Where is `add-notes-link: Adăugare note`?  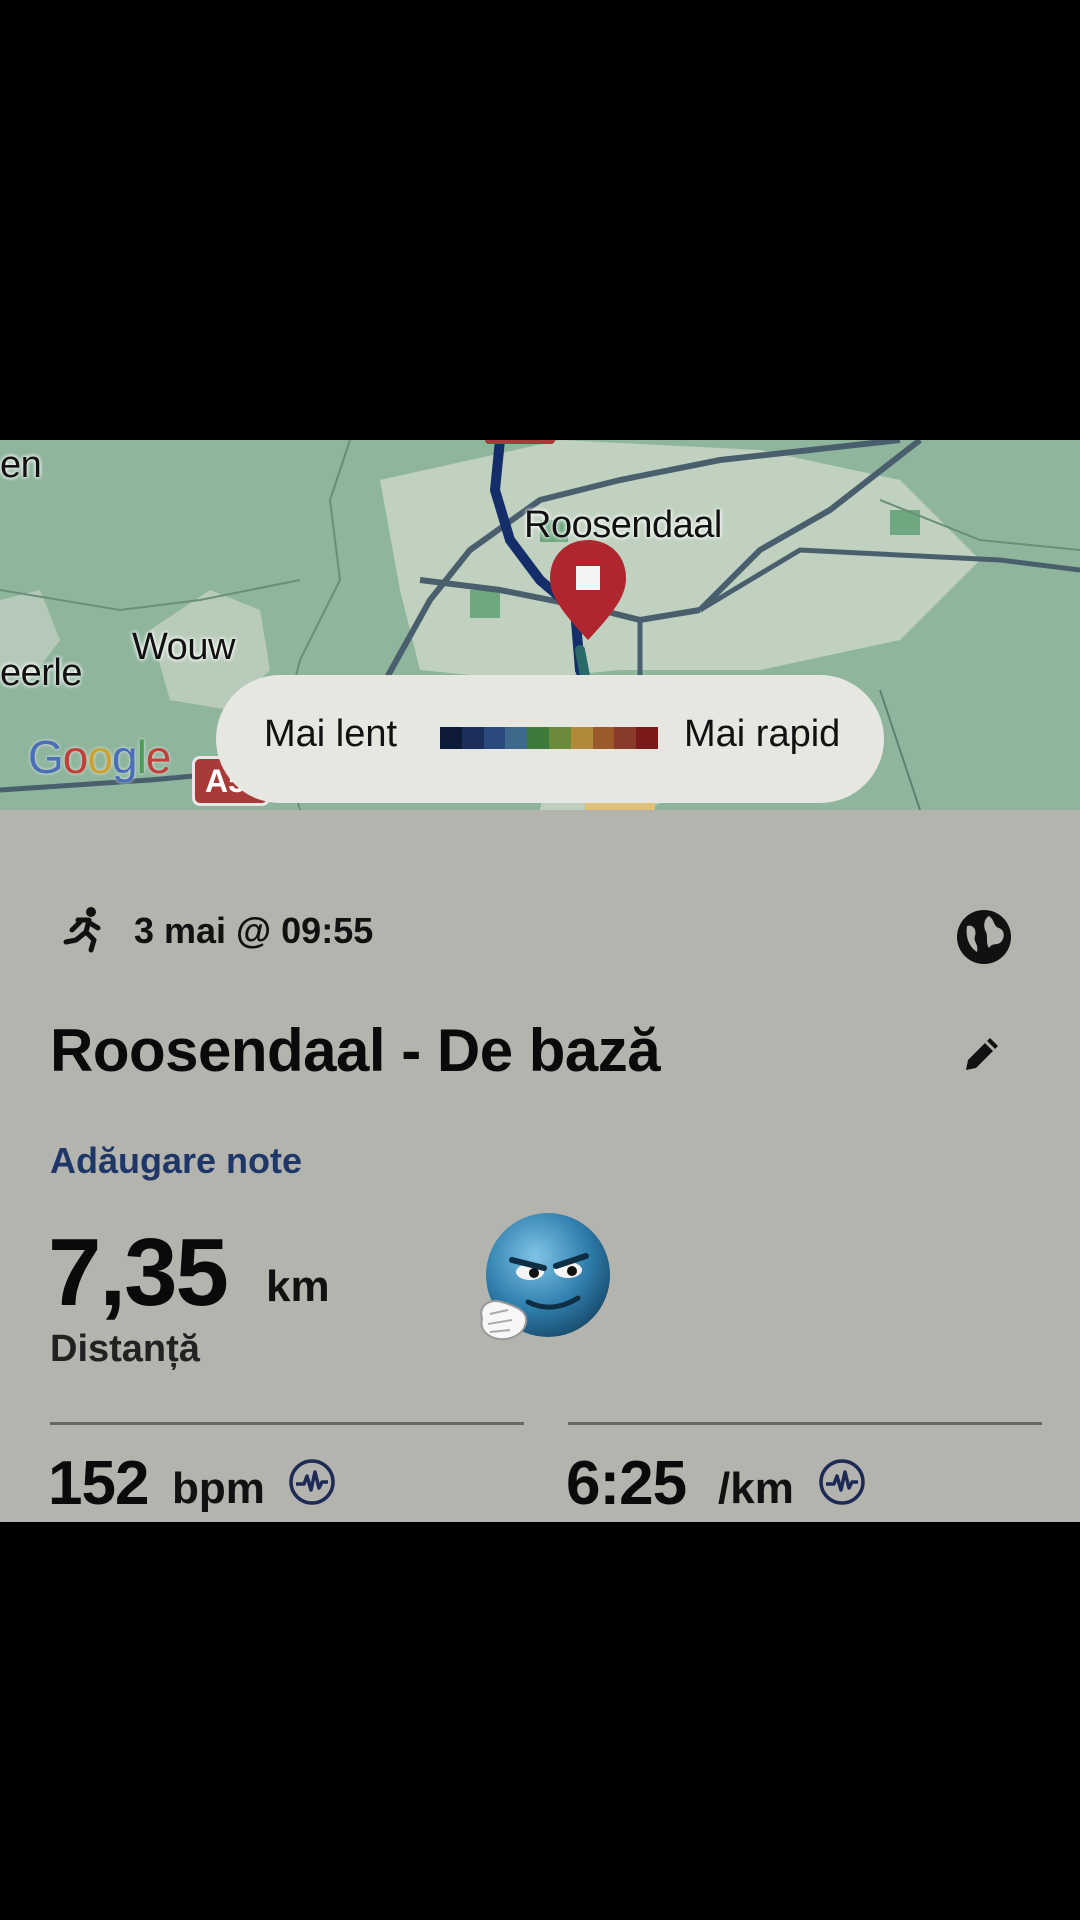 add-notes-link: Adăugare note is located at coordinates (176, 1161).